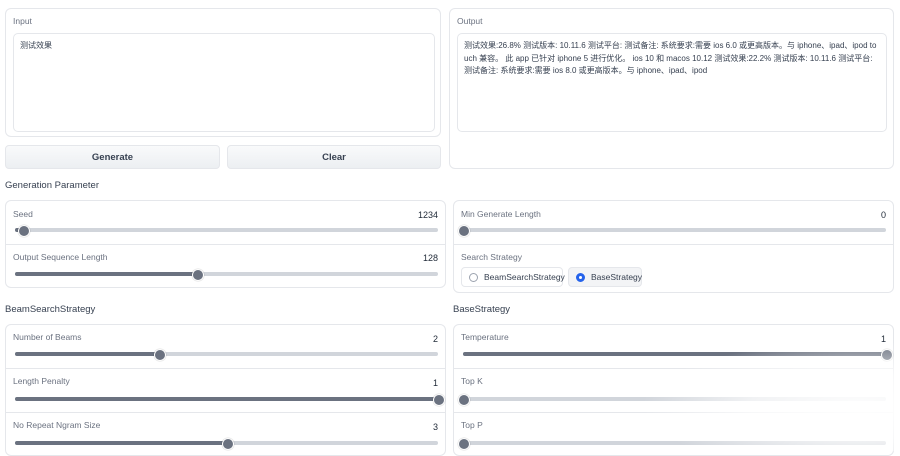 The image size is (900, 456). Describe the element at coordinates (501, 214) in the screenshot. I see `min-generate-length-label: Min Generate Length` at that location.